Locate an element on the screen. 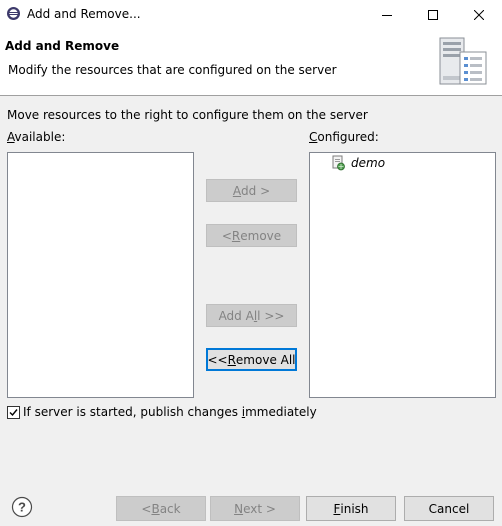 Image resolution: width=502 pixels, height=526 pixels. checkmark-icon is located at coordinates (13, 412).